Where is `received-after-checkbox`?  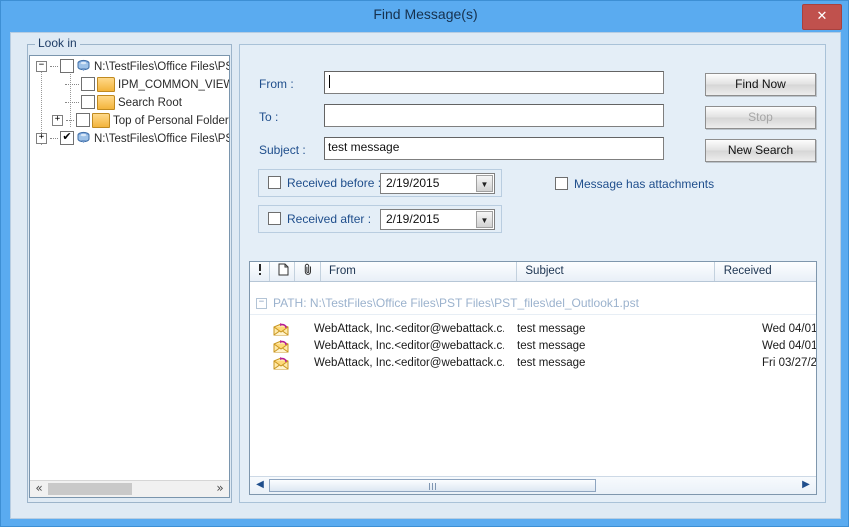 received-after-checkbox is located at coordinates (274, 218).